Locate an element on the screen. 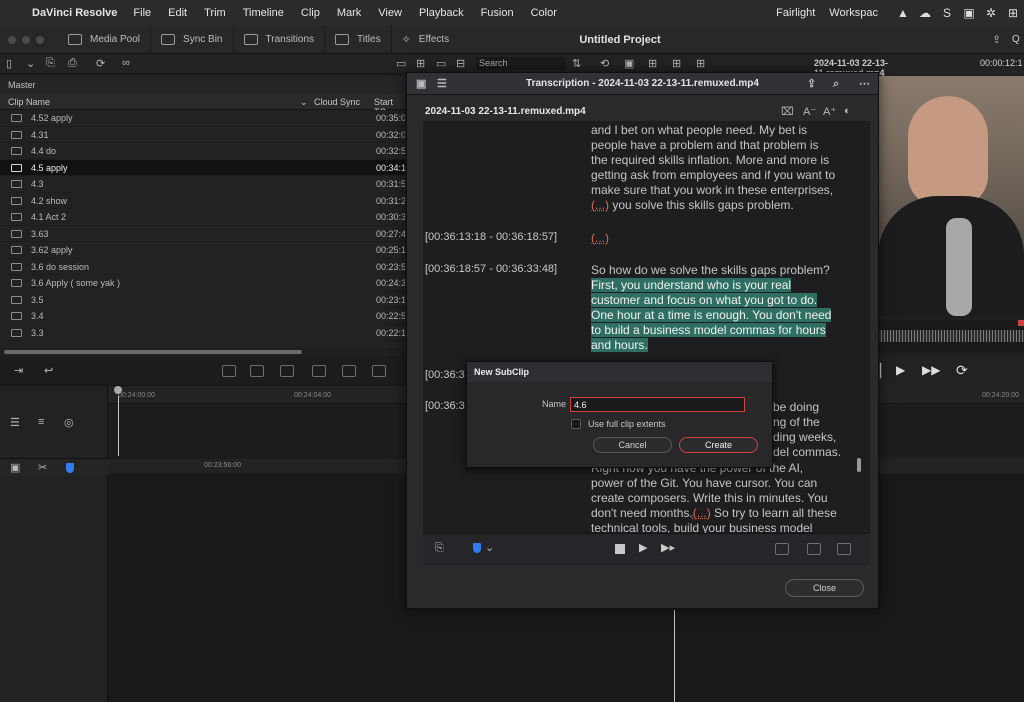  next-frame-icon: ▶▶ is located at coordinates (931, 370).